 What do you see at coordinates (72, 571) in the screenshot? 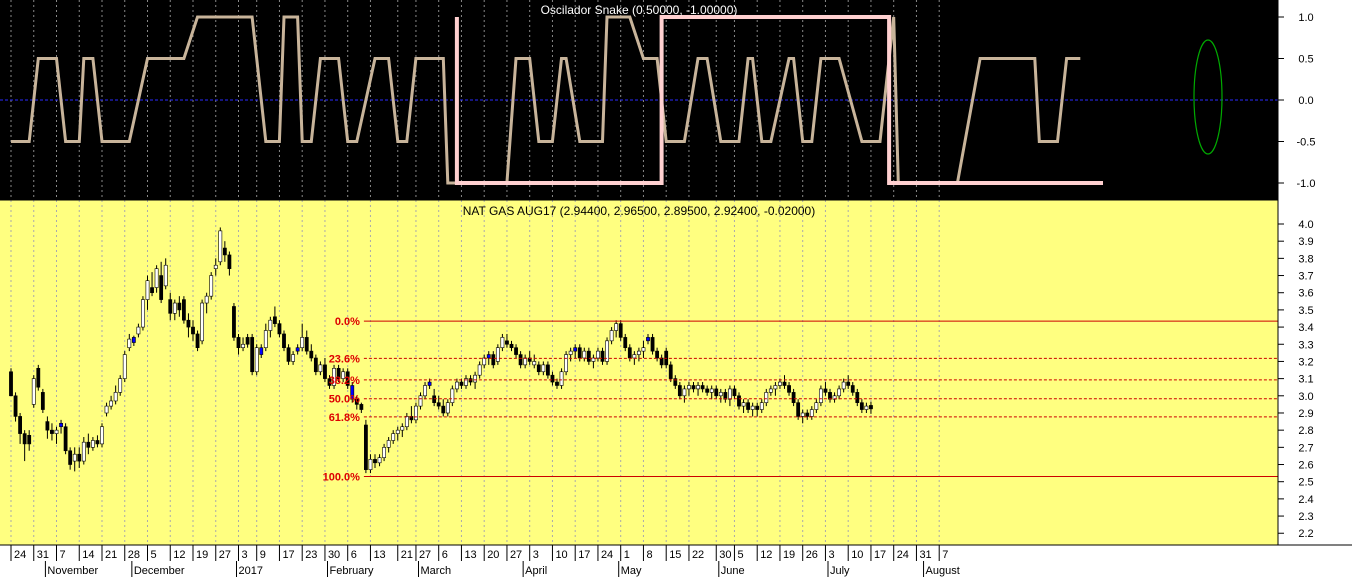
I see `x-month-label: November` at bounding box center [72, 571].